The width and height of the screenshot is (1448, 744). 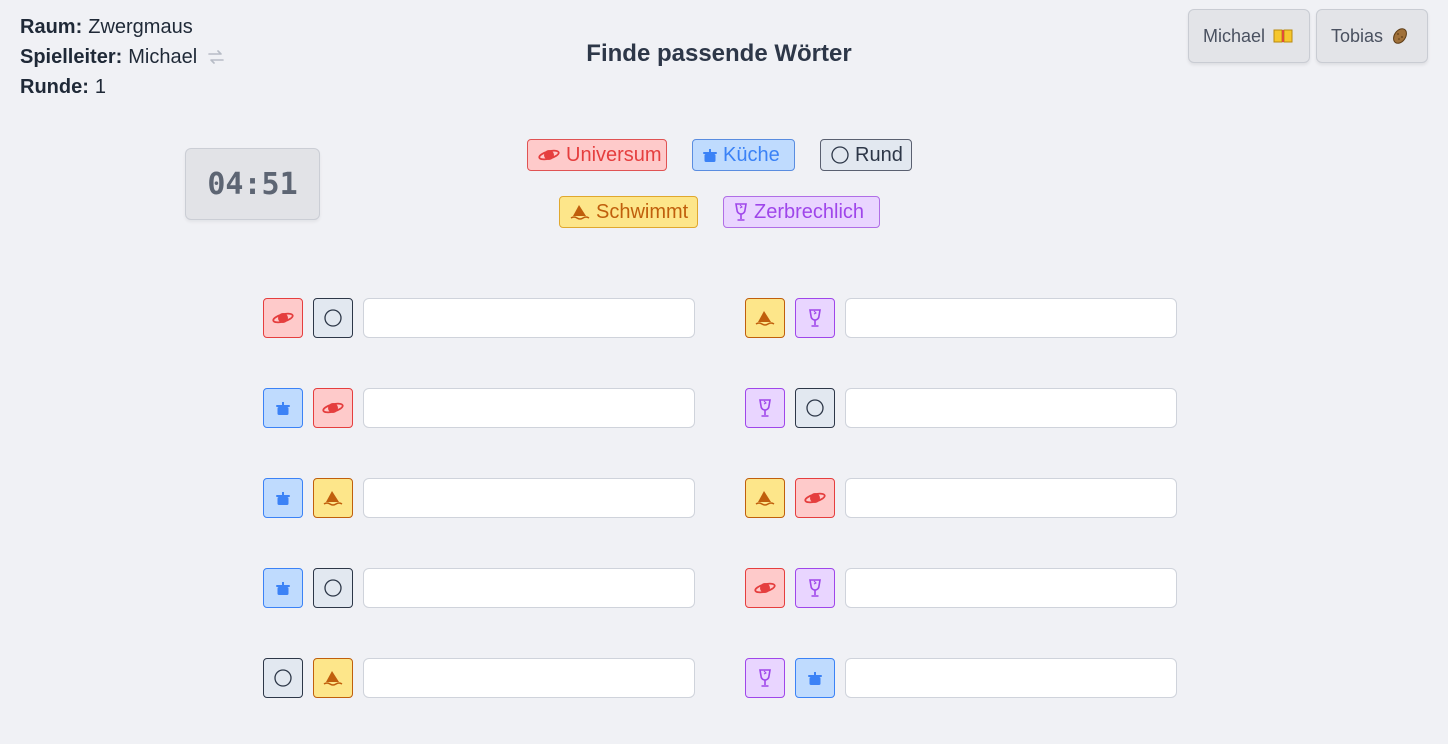 I want to click on category-label: Küche, so click(x=751, y=154).